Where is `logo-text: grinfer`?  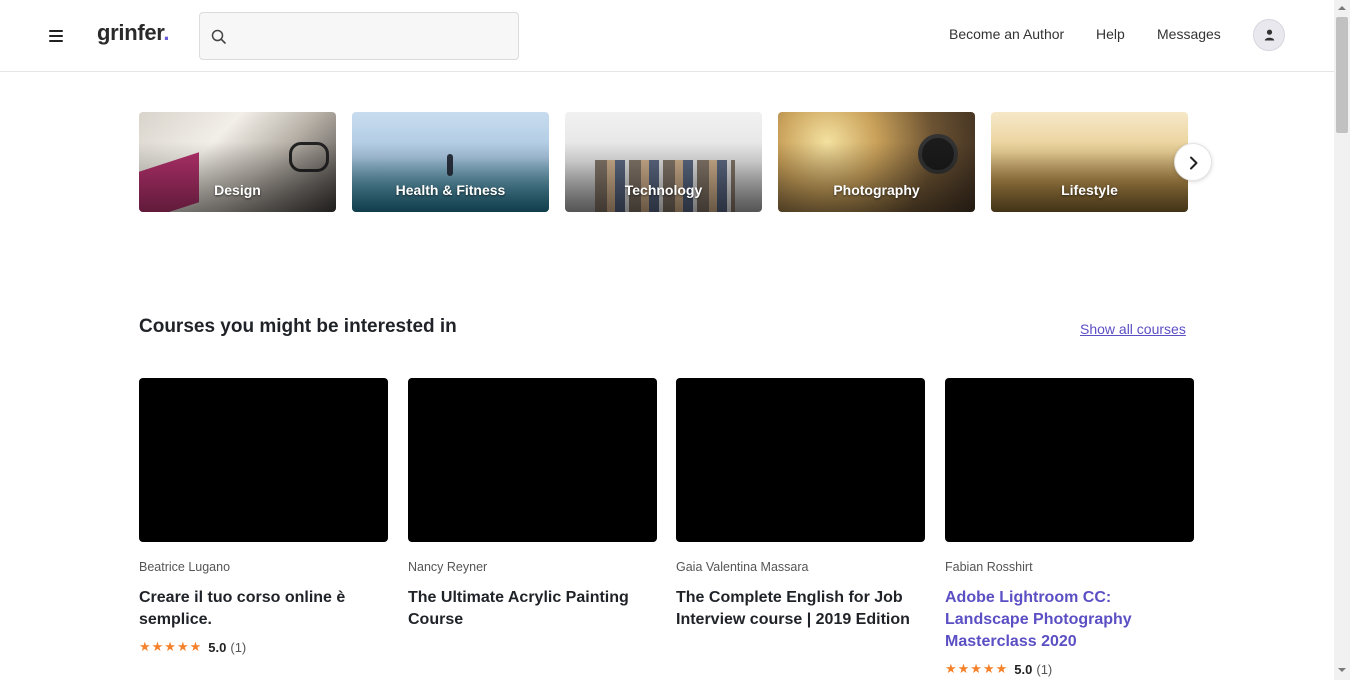
logo-text: grinfer is located at coordinates (130, 32).